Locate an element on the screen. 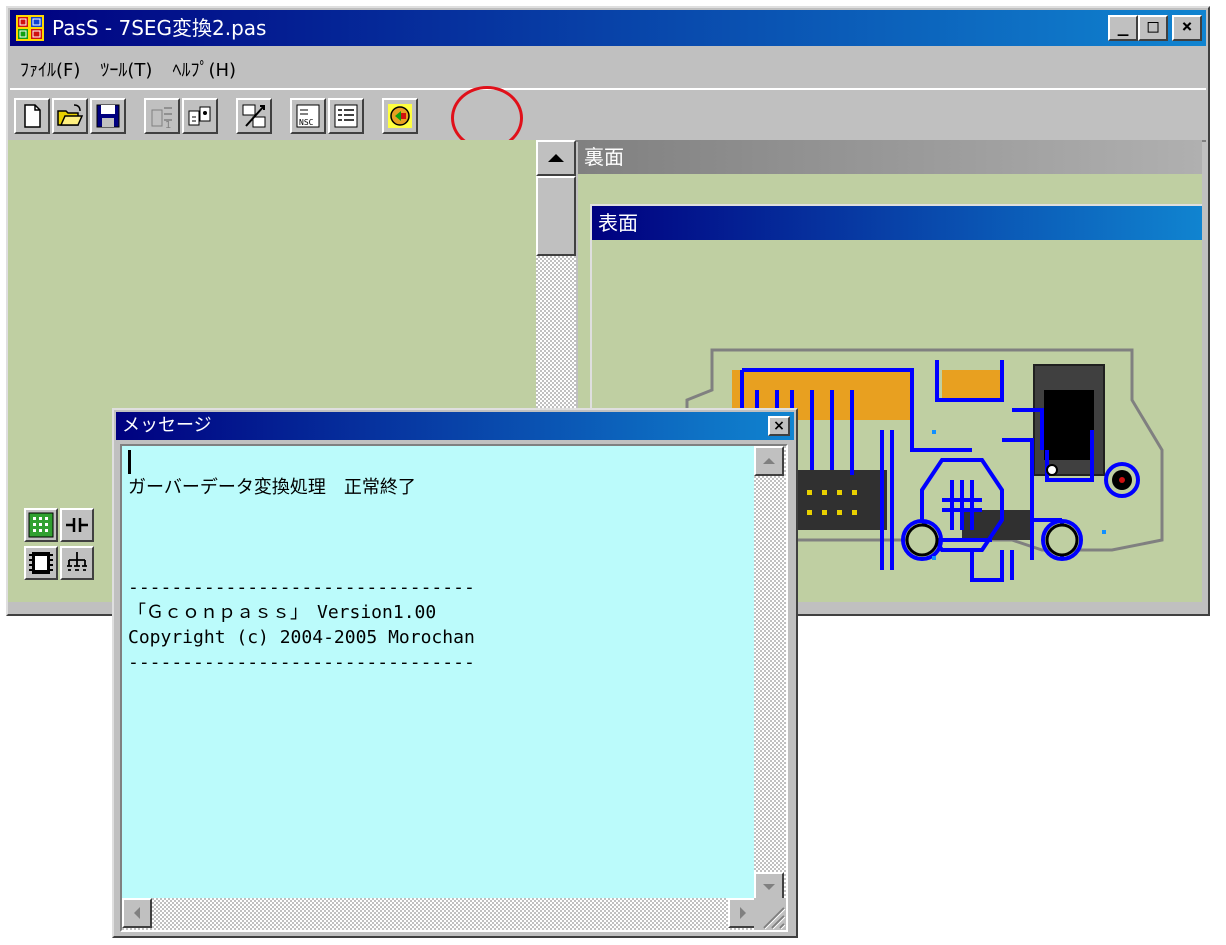  window-title: PasS - 7SEG変換2.pas is located at coordinates (159, 28).